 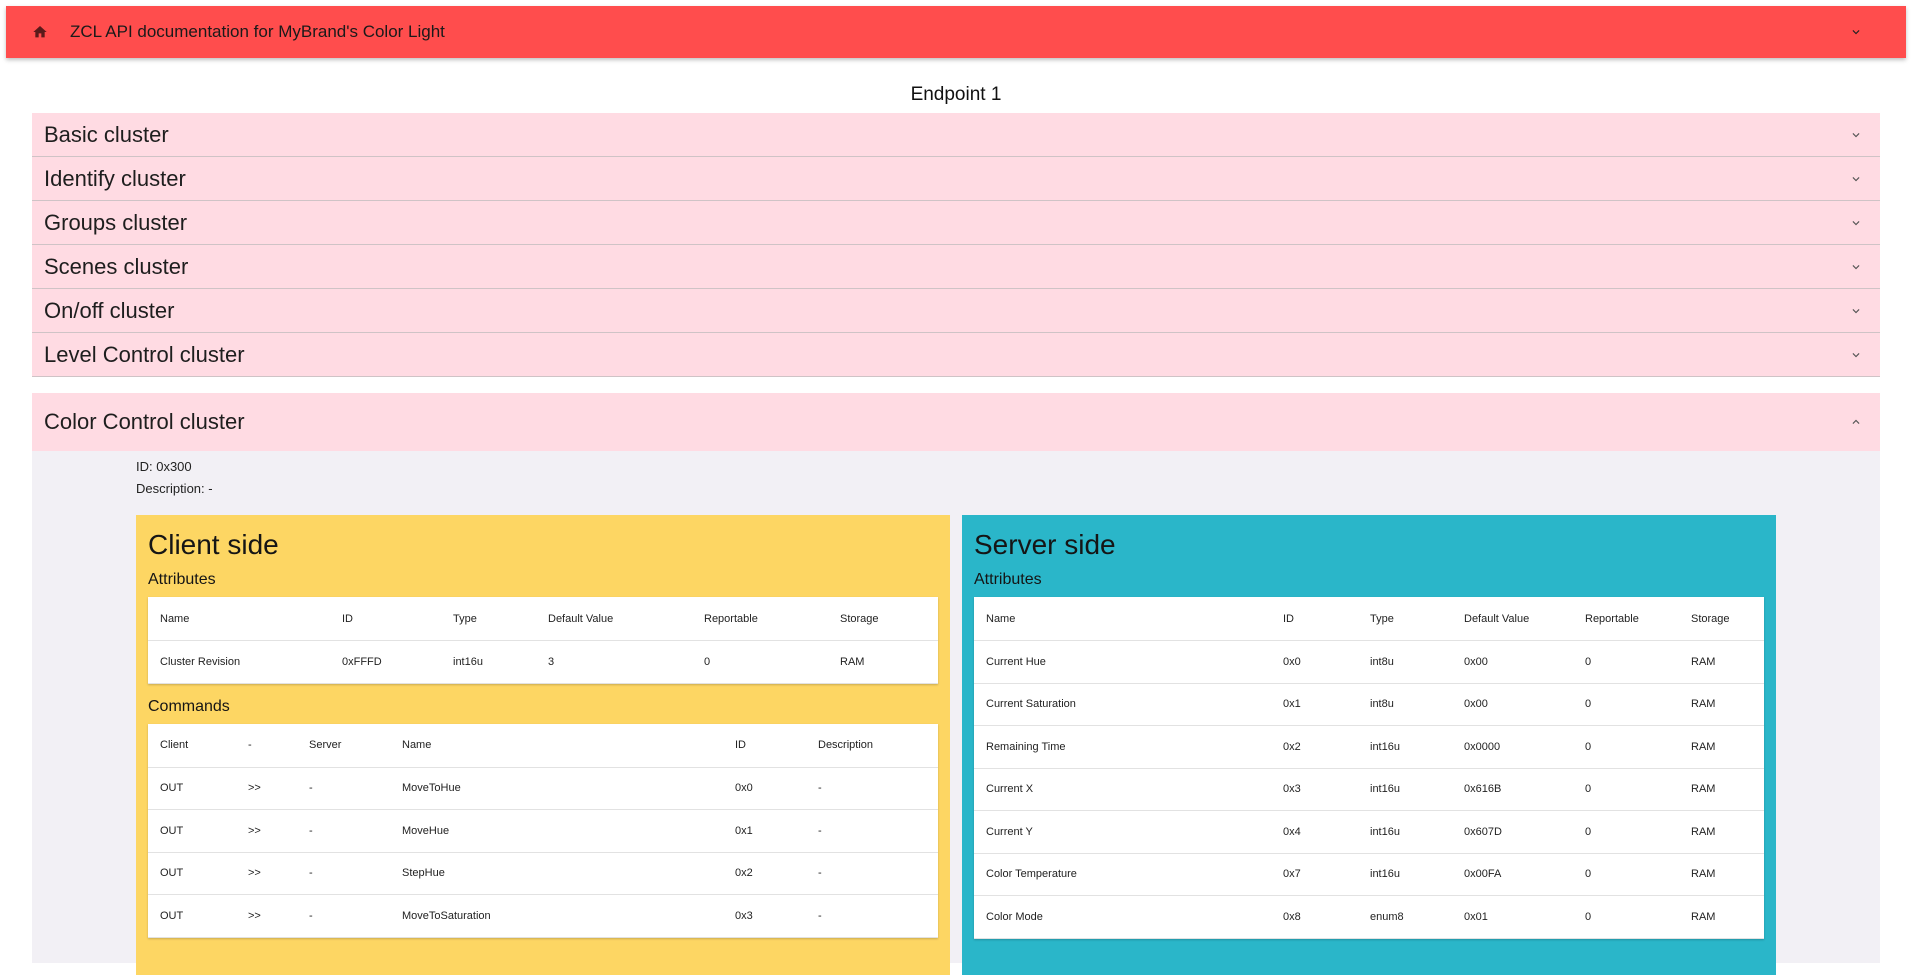 What do you see at coordinates (116, 266) in the screenshot?
I see `cluster-name: Scenes cluster` at bounding box center [116, 266].